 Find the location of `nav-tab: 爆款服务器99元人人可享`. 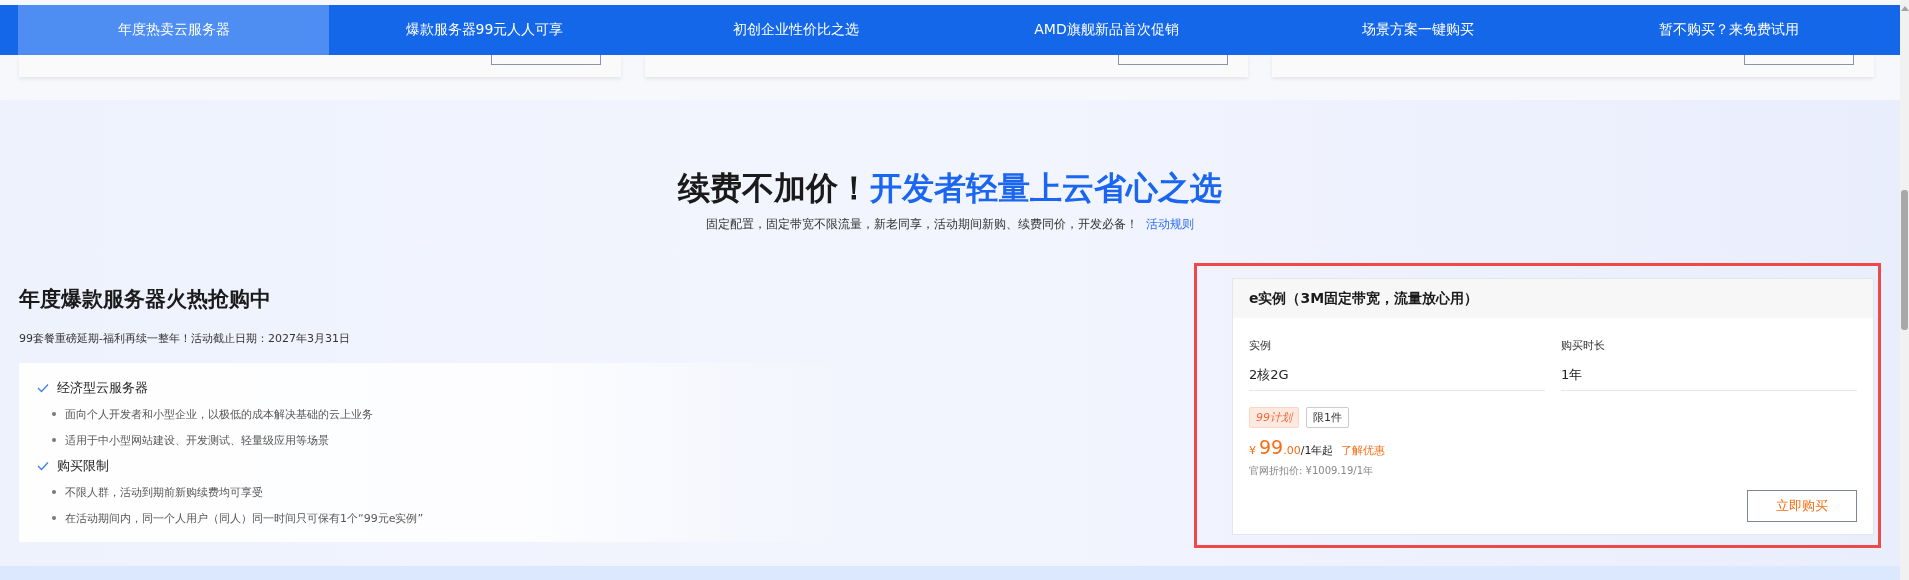

nav-tab: 爆款服务器99元人人可享 is located at coordinates (484, 30).